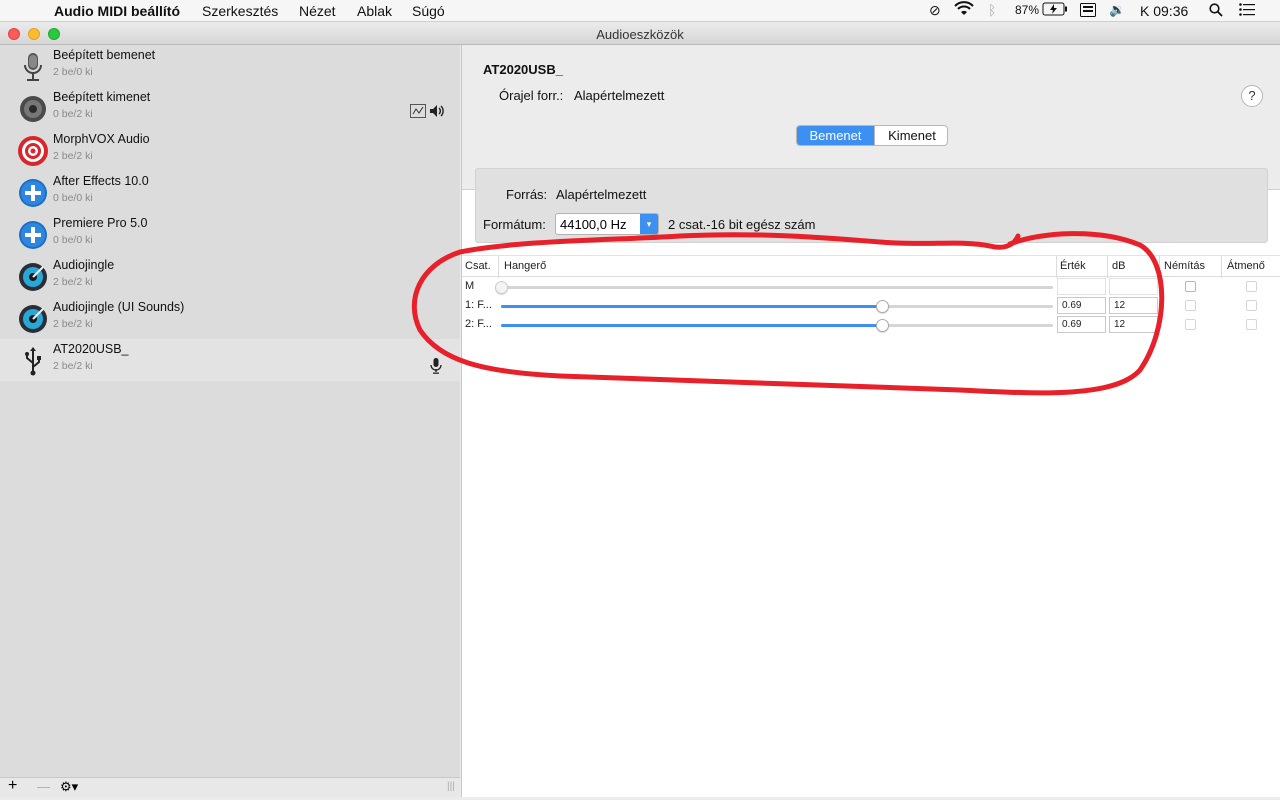 This screenshot has height=800, width=1280. What do you see at coordinates (230, 66) in the screenshot?
I see `device-item-builtin-input: Beépített bemenet 2 be/0 ki` at bounding box center [230, 66].